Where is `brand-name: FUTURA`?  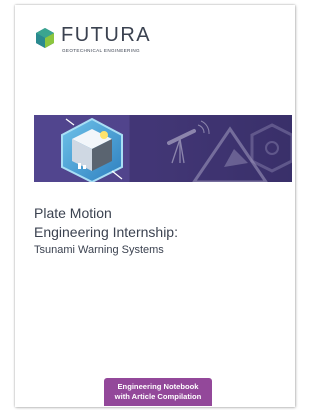 brand-name: FUTURA is located at coordinates (106, 35).